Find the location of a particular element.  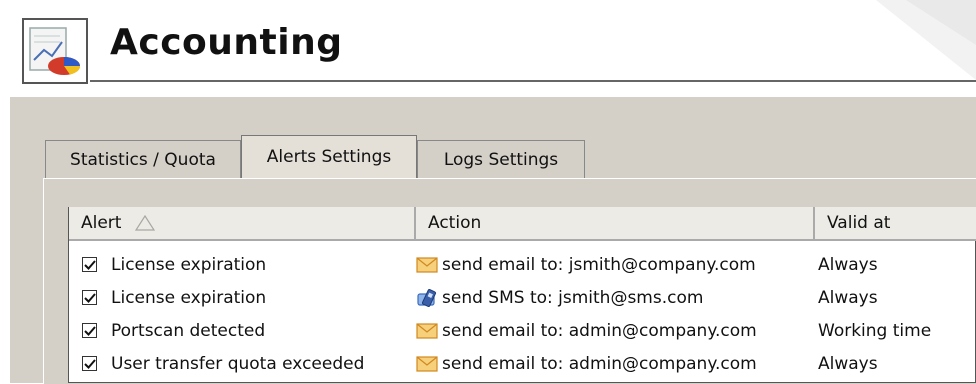

tab-alerts-settings: Alerts Settings is located at coordinates (329, 156).